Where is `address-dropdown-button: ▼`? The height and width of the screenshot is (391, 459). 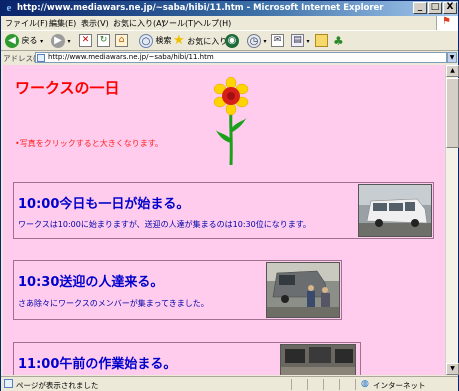 address-dropdown-button: ▼ is located at coordinates (452, 57).